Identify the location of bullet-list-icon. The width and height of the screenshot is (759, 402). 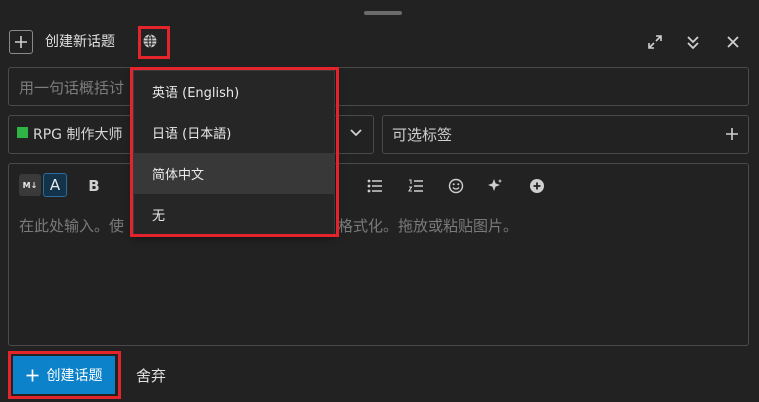
(374, 186).